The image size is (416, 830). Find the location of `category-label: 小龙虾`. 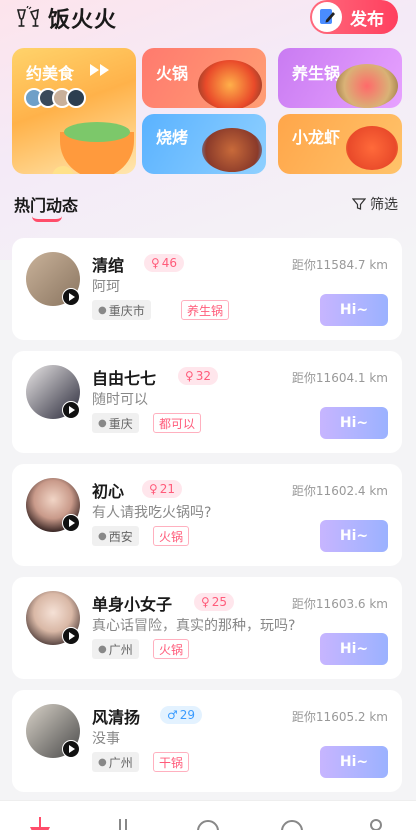

category-label: 小龙虾 is located at coordinates (316, 137).